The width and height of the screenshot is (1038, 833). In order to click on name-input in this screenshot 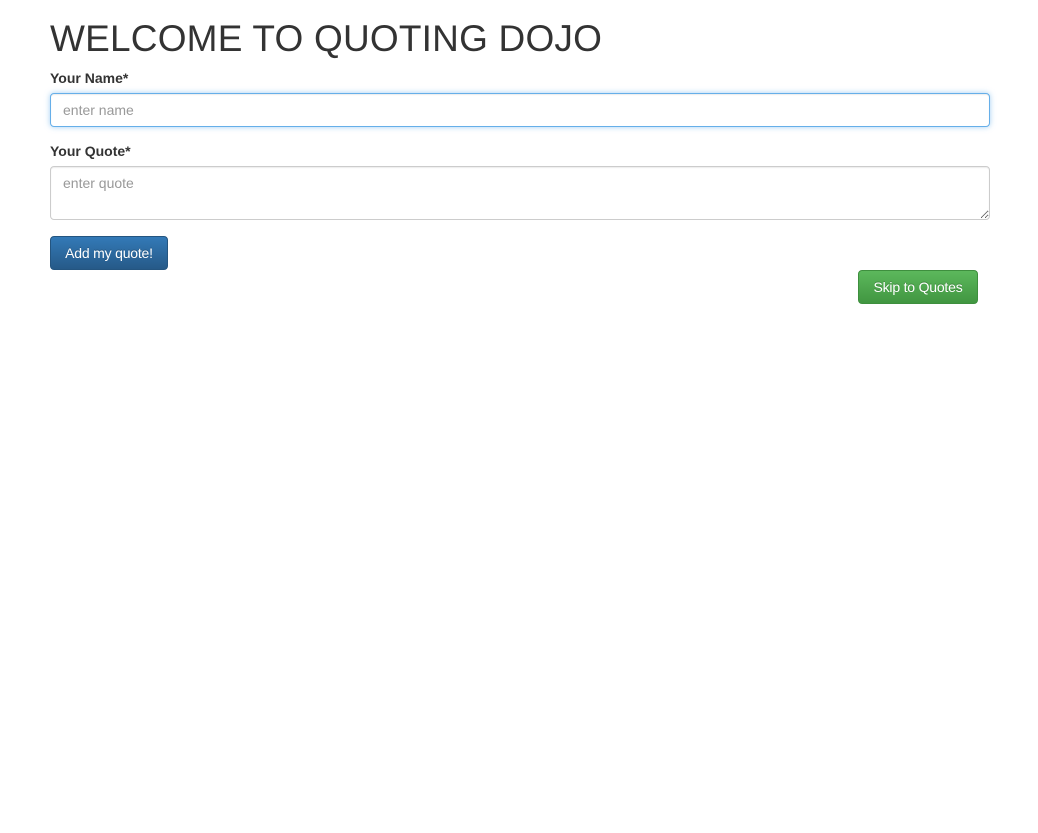, I will do `click(520, 110)`.